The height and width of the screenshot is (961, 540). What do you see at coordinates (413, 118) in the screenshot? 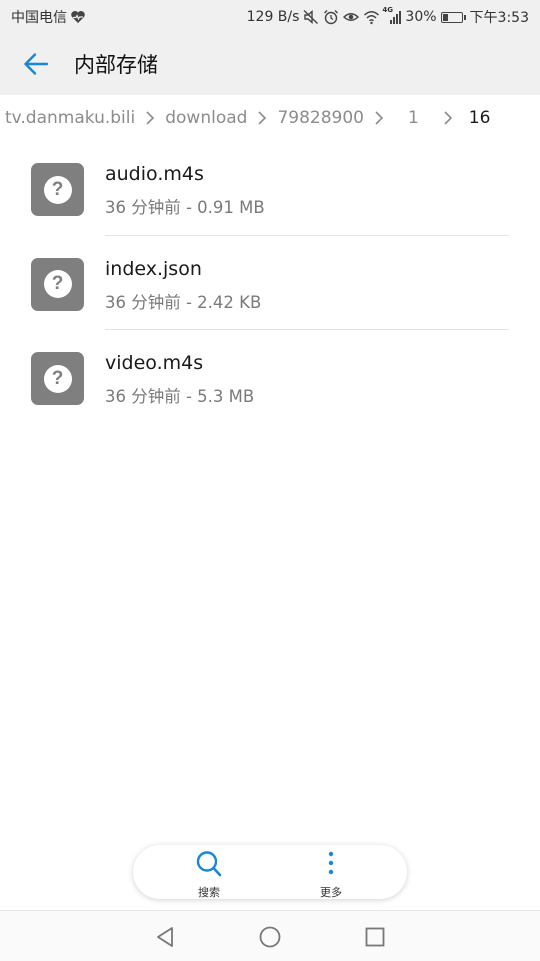
I see `breadcrumb-item-part: 1` at bounding box center [413, 118].